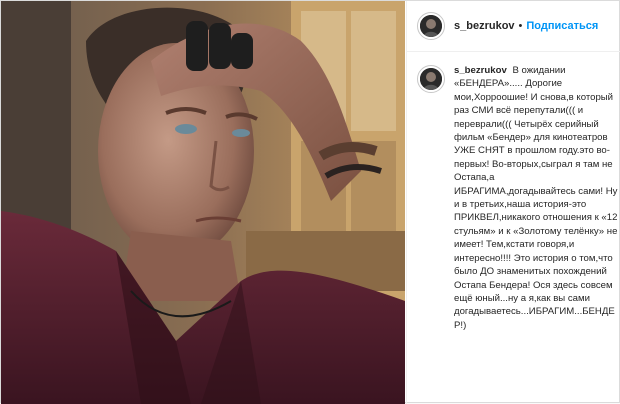 The height and width of the screenshot is (404, 620). I want to click on post-header: s_bezrukov • Подписаться, so click(513, 26).